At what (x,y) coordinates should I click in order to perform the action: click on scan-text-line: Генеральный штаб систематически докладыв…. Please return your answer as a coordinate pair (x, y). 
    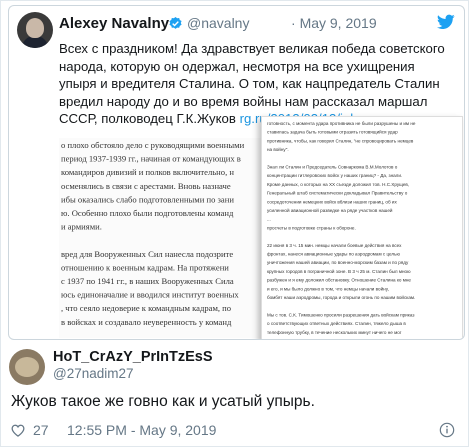
    Looking at the image, I should click on (337, 193).